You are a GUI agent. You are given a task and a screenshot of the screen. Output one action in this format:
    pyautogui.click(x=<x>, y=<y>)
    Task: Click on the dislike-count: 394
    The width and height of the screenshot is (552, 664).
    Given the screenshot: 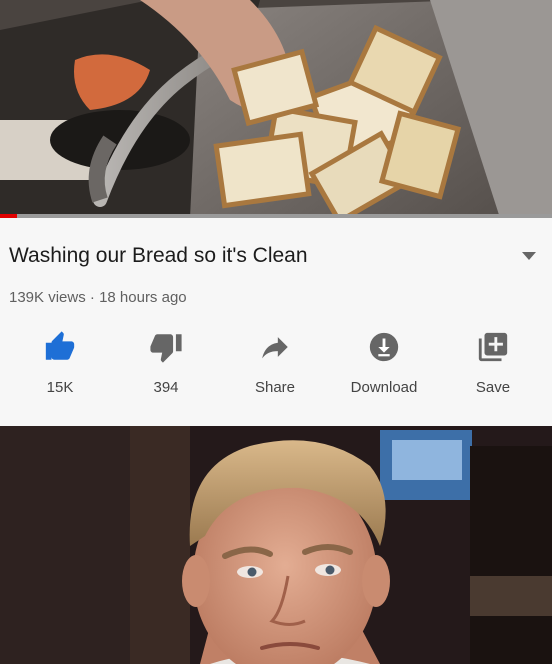 What is the action you would take?
    pyautogui.click(x=166, y=387)
    